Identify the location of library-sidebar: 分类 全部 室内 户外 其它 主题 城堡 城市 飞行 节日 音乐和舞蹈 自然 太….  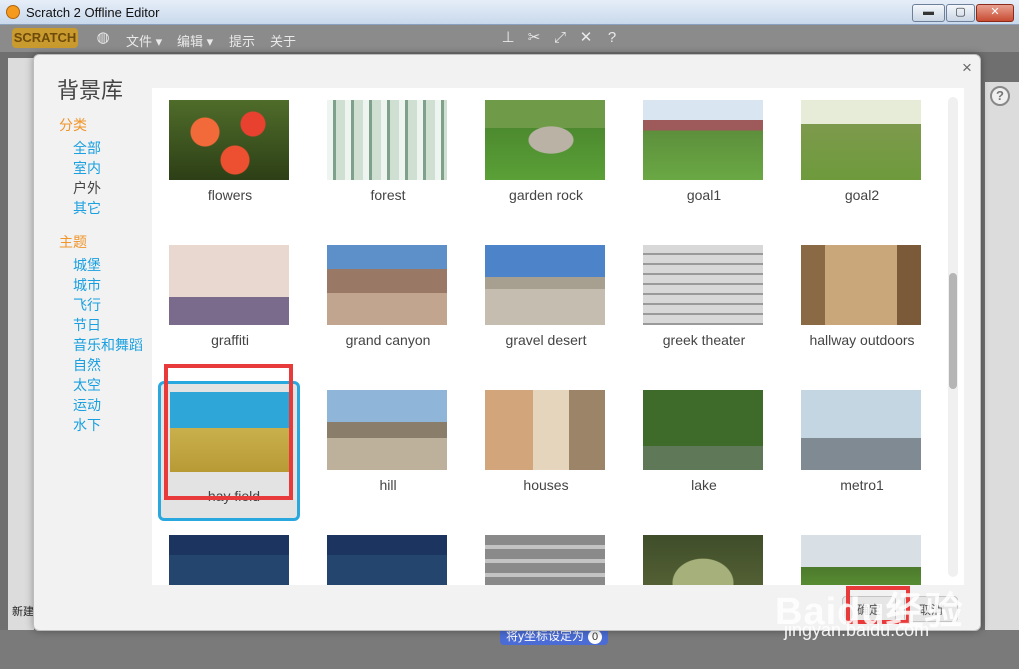
(109, 275).